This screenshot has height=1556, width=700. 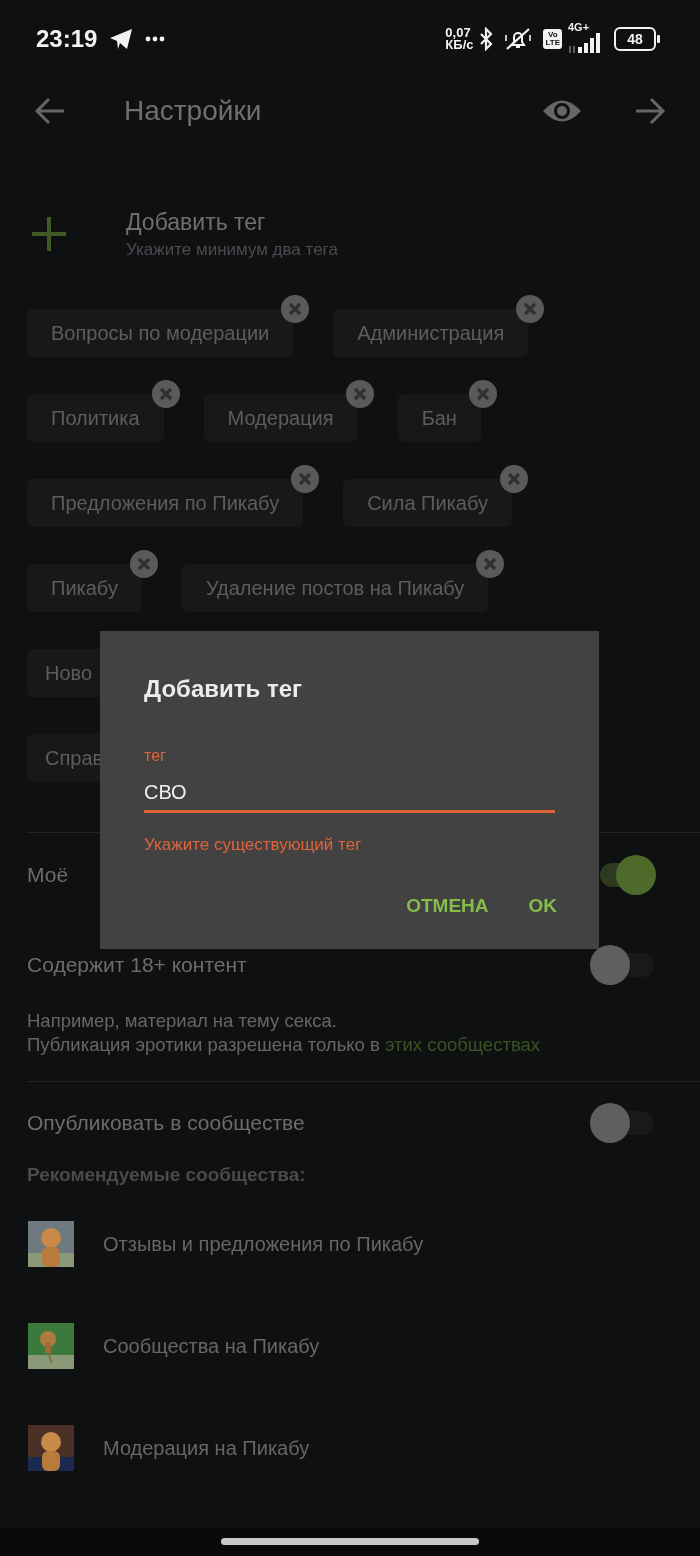 What do you see at coordinates (137, 965) in the screenshot?
I see `setting-label: Содержит 18+ контент` at bounding box center [137, 965].